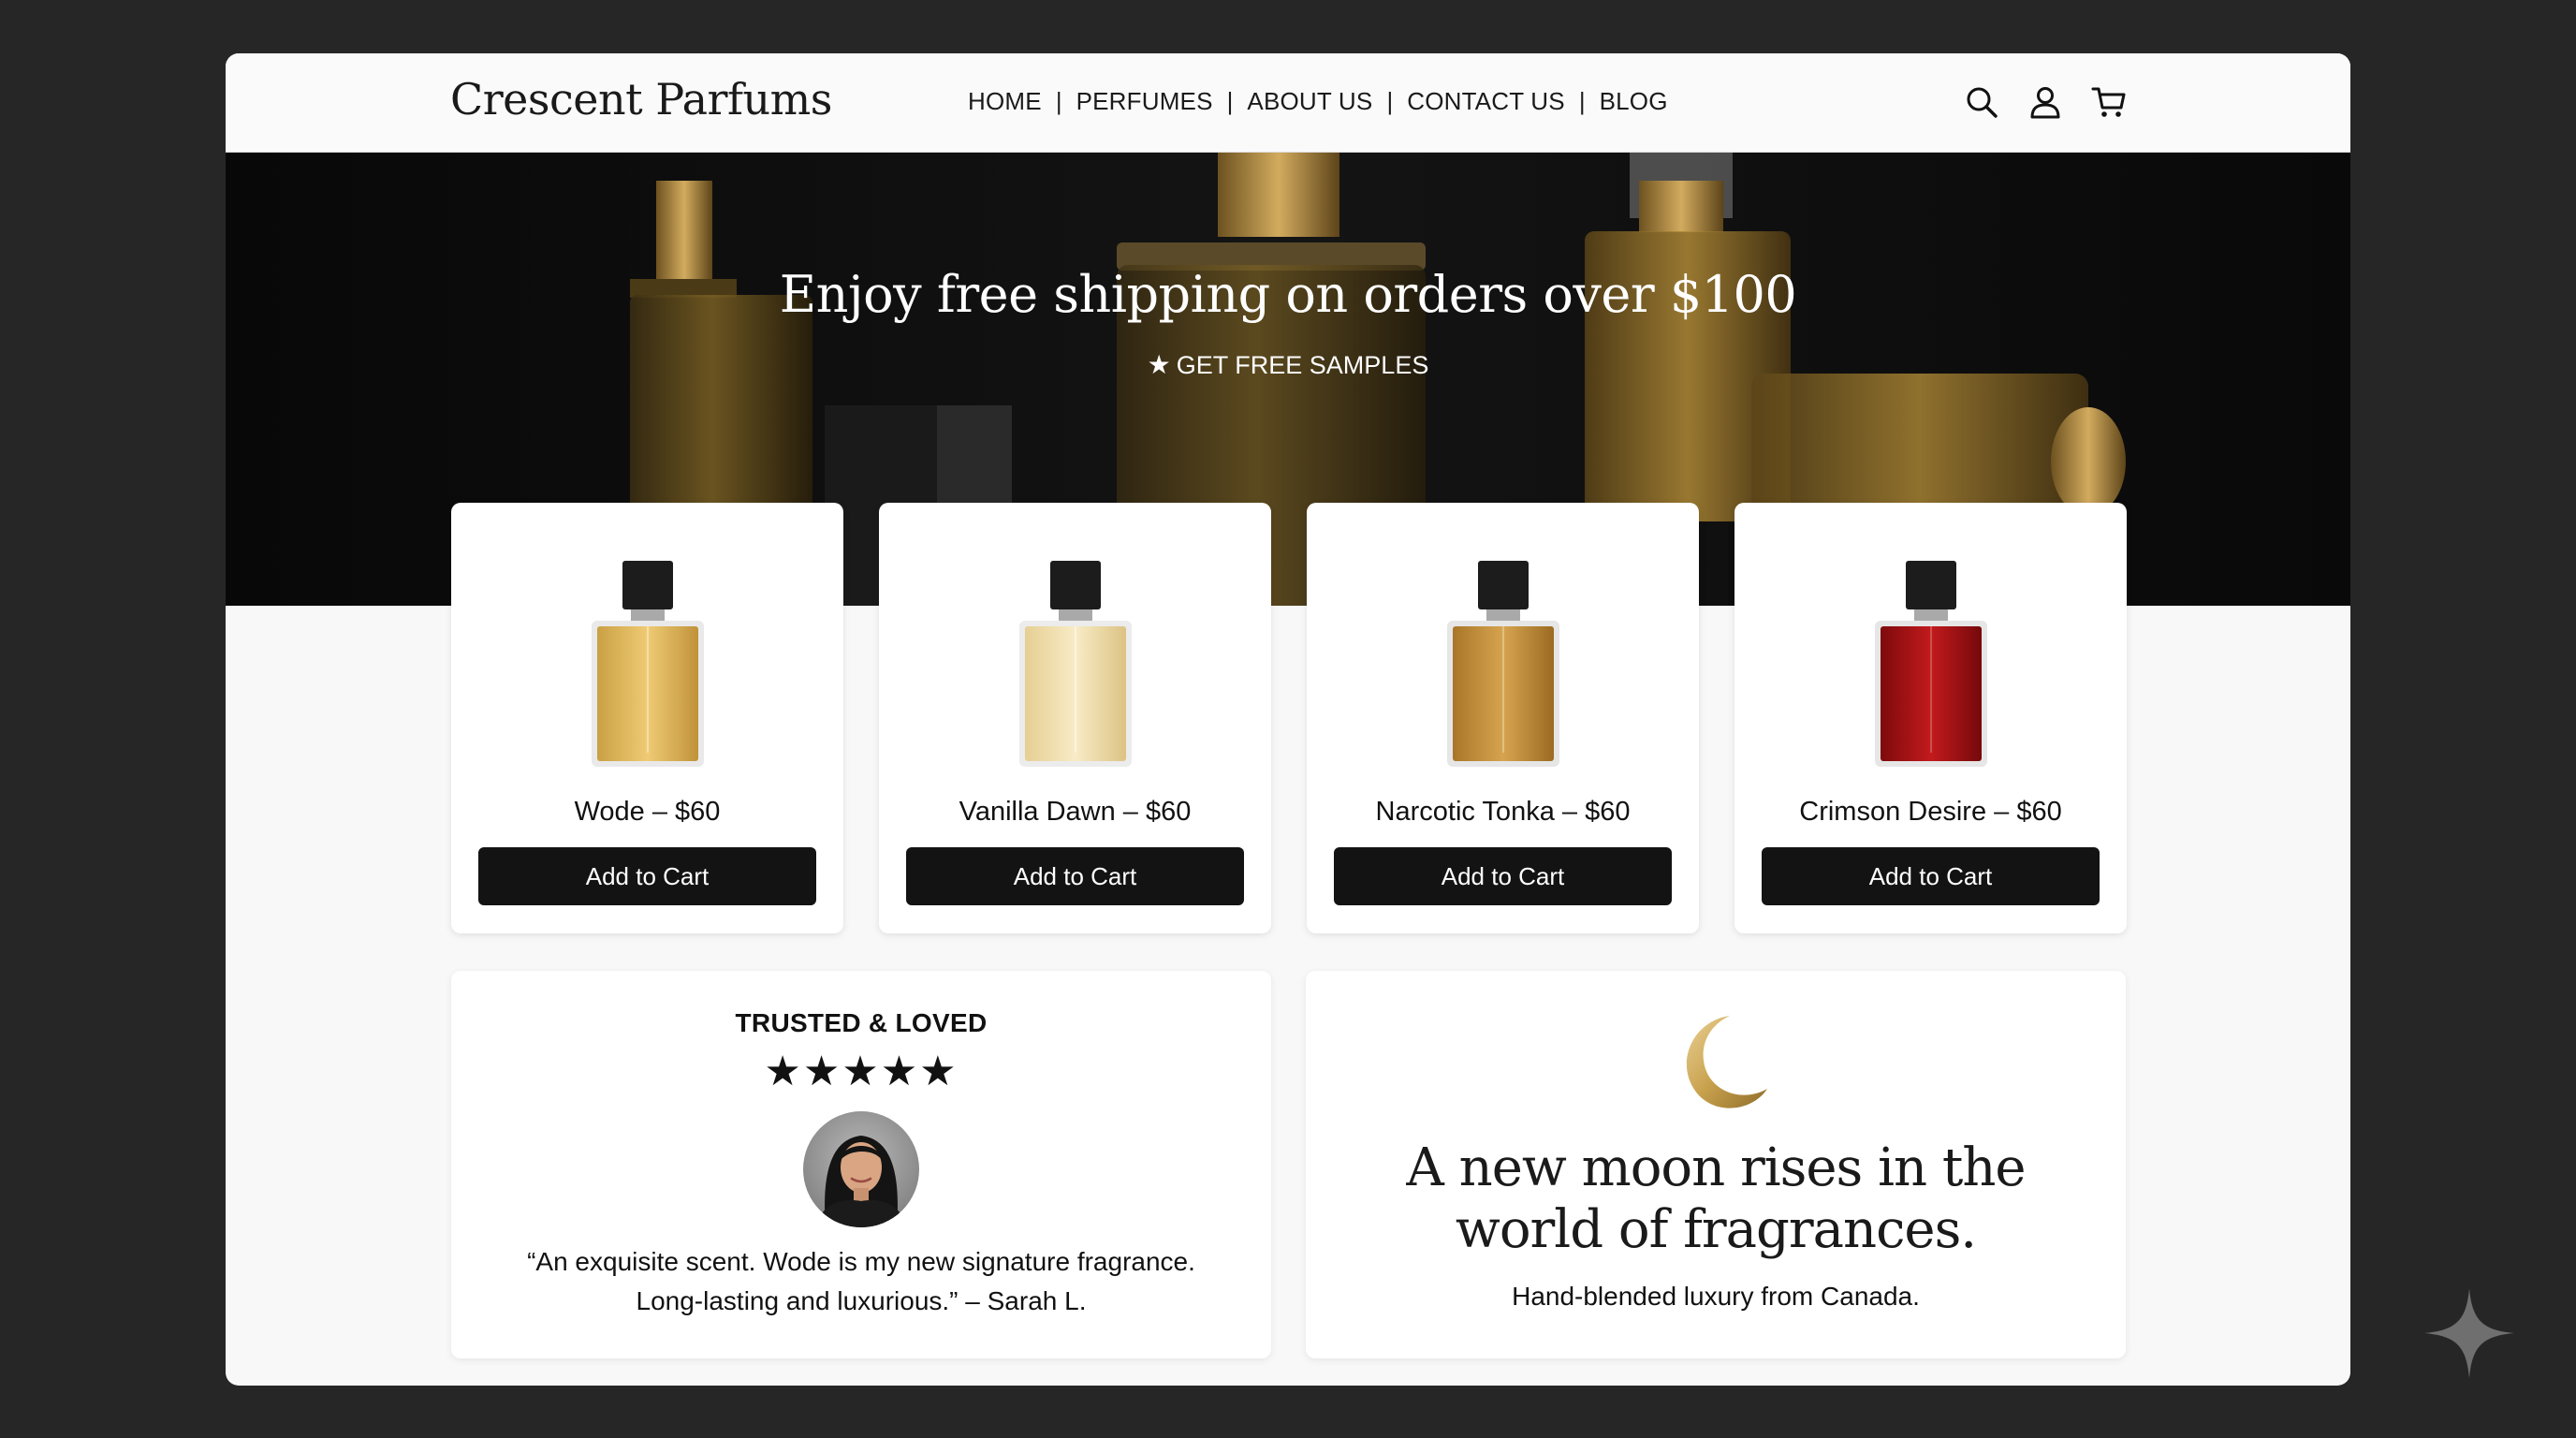 The width and height of the screenshot is (2576, 1438). Describe the element at coordinates (1930, 812) in the screenshot. I see `product-name: Crimson Desire – $60` at that location.